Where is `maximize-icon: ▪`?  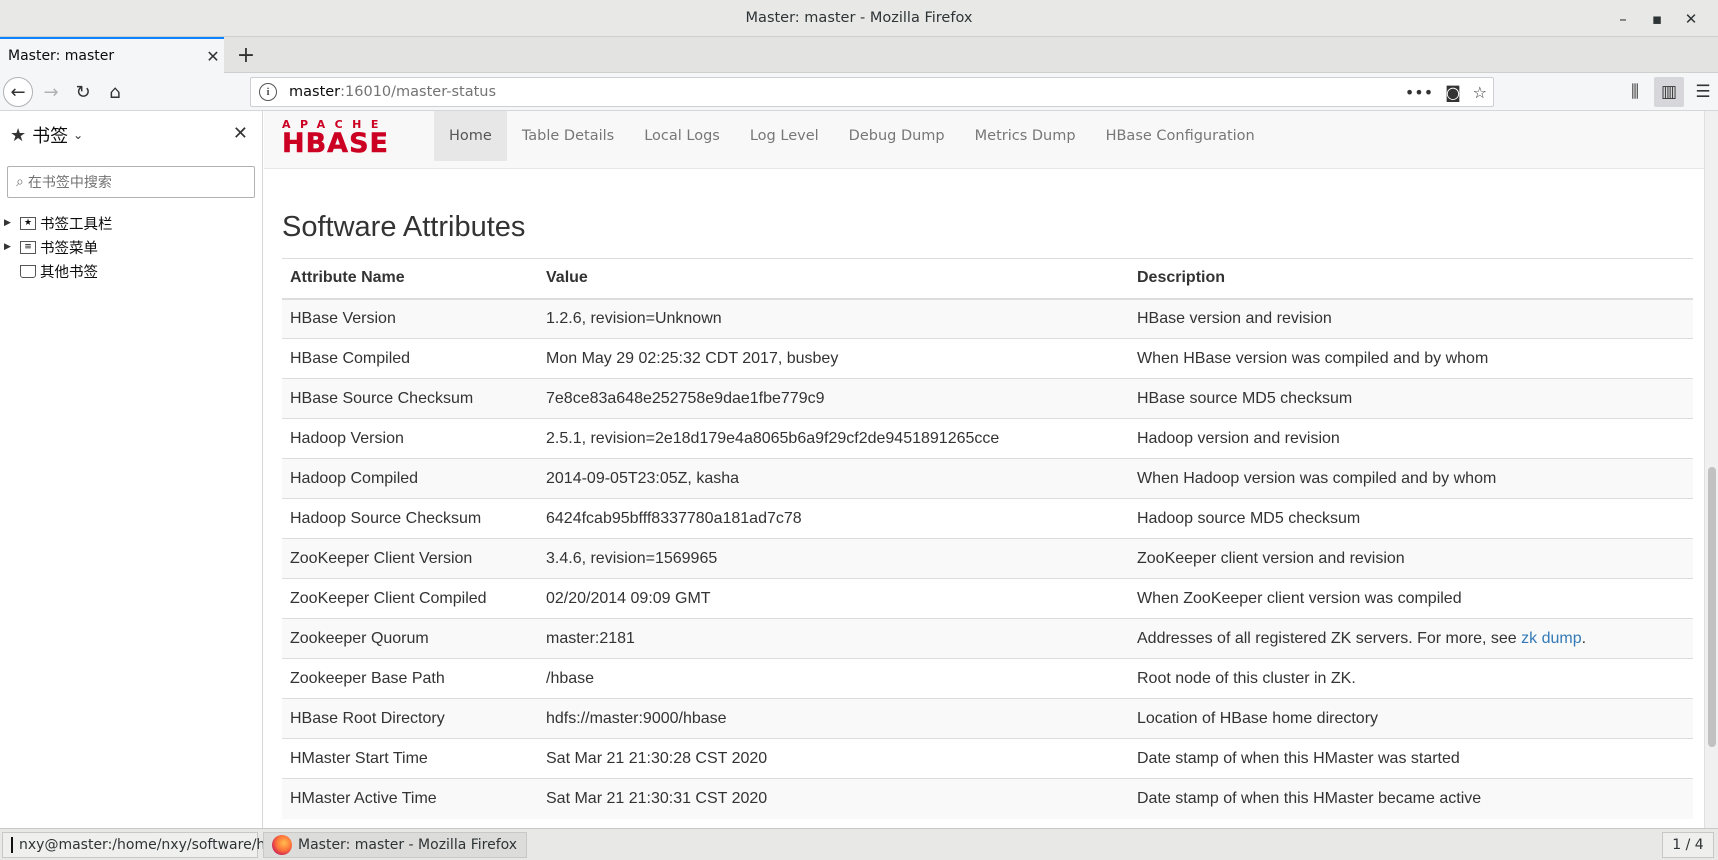 maximize-icon: ▪ is located at coordinates (1657, 19).